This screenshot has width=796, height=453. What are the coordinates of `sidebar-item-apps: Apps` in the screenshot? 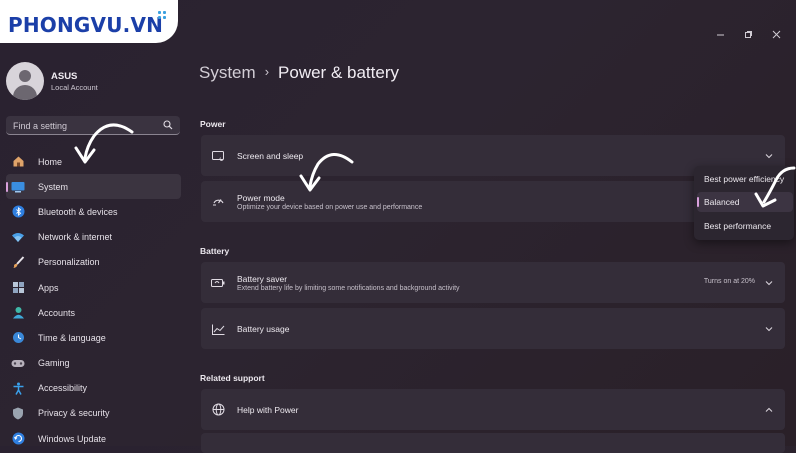 It's located at (93, 287).